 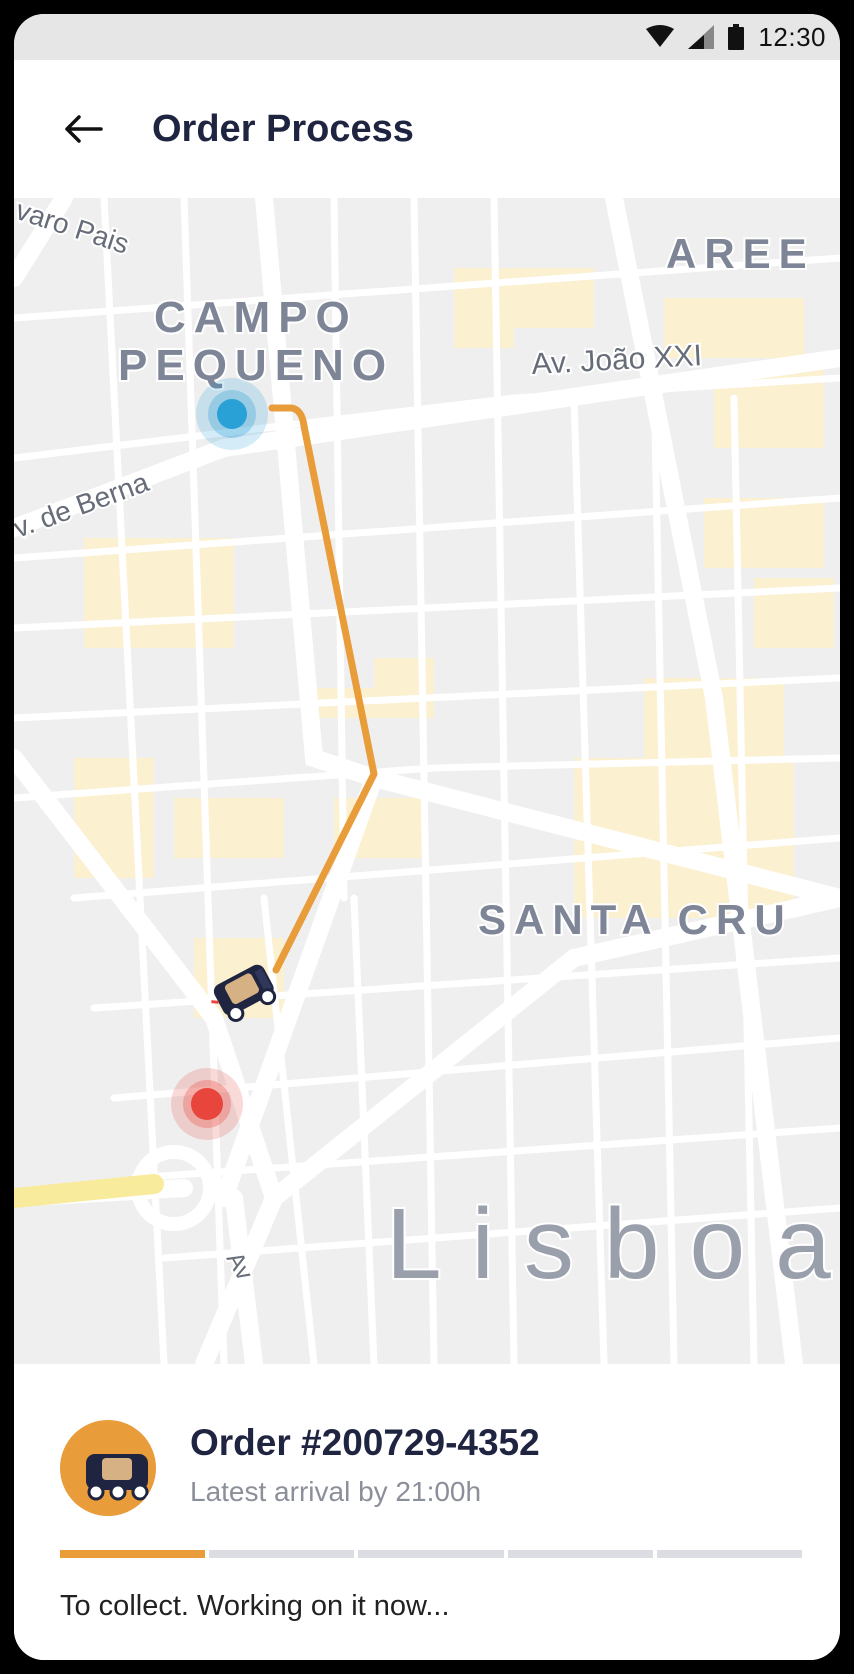 What do you see at coordinates (256, 365) in the screenshot?
I see `map-label-pequeno: PEQUENO` at bounding box center [256, 365].